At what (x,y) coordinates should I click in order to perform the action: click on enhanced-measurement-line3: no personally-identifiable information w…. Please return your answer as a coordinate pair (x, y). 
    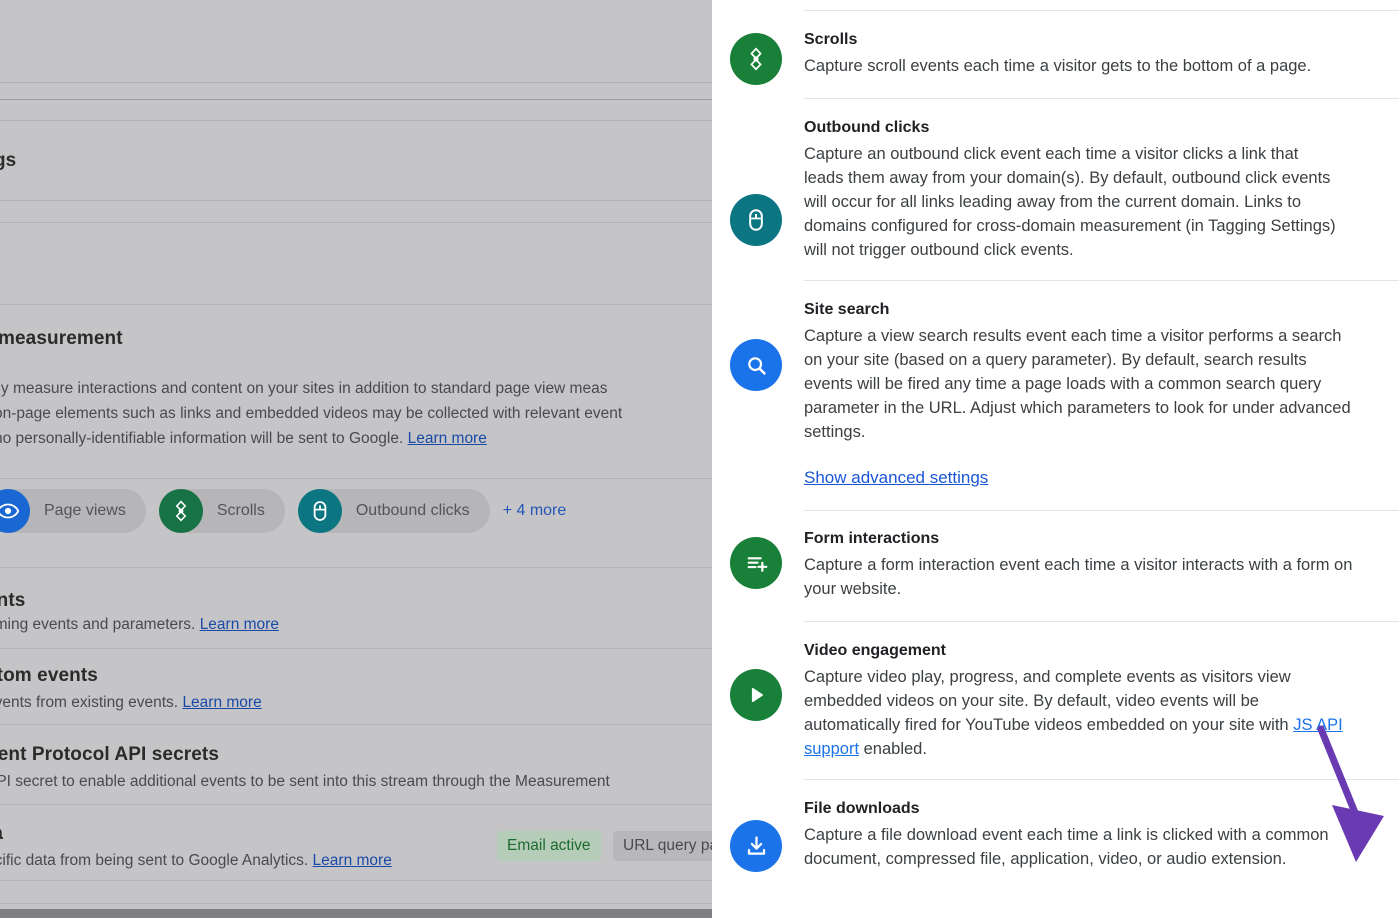
    Looking at the image, I should click on (356, 438).